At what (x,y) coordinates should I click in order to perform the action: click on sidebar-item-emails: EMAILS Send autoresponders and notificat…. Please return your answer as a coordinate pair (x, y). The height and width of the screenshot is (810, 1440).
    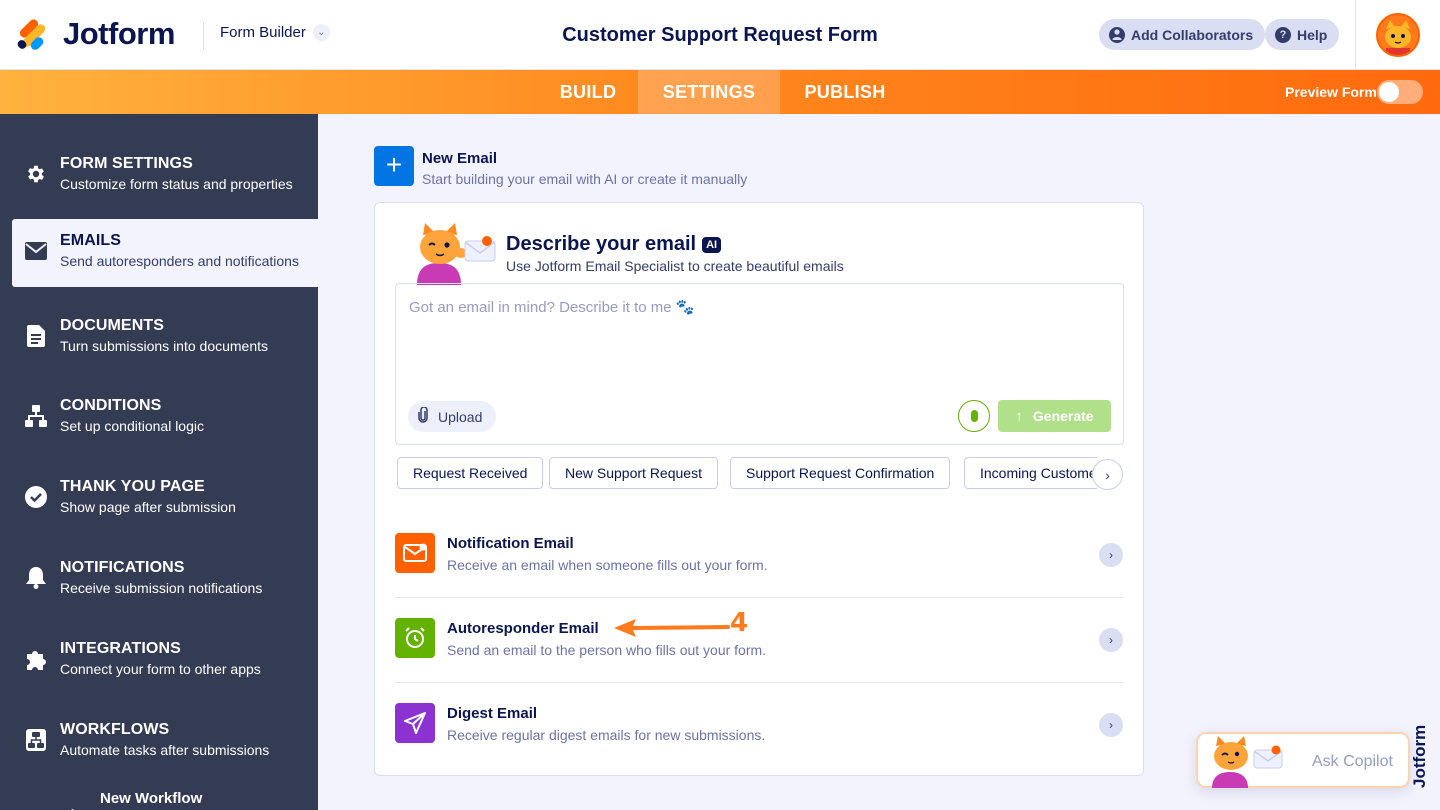
    Looking at the image, I should click on (165, 253).